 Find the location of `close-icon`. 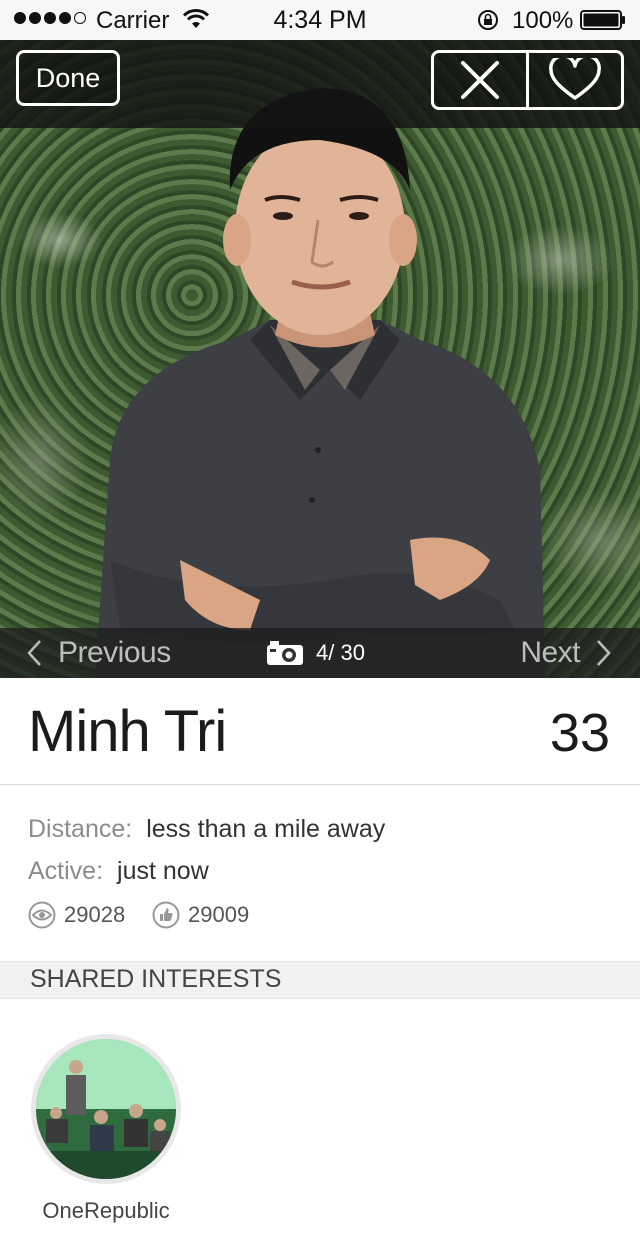

close-icon is located at coordinates (480, 80).